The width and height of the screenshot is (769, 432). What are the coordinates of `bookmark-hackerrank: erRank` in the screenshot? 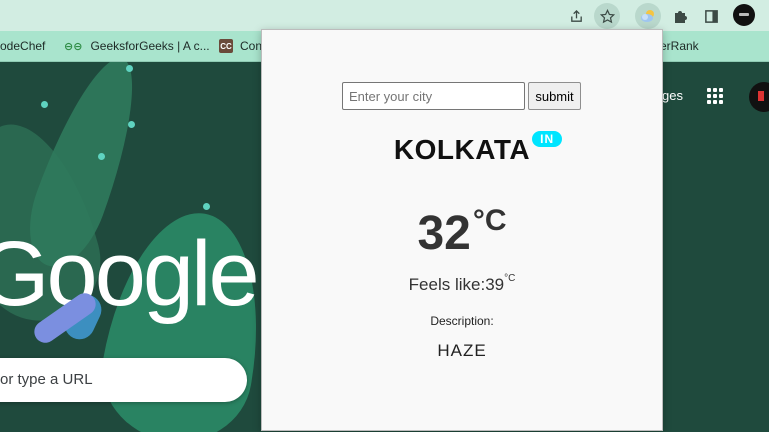 It's located at (679, 46).